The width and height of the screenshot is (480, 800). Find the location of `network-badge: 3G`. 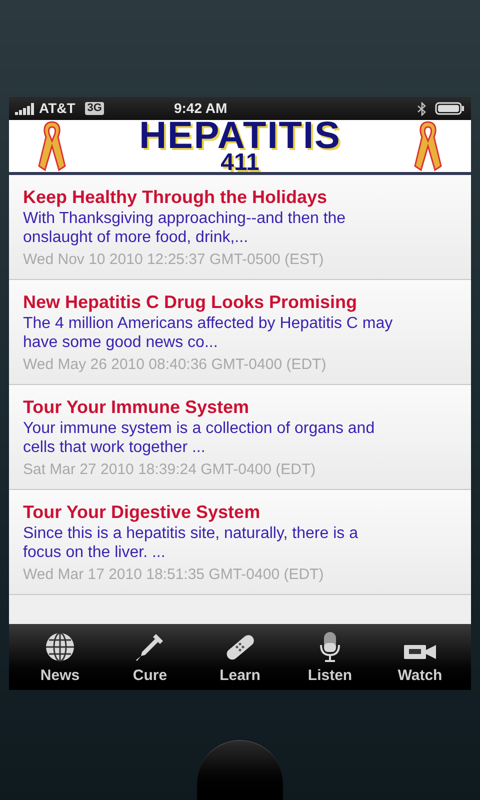

network-badge: 3G is located at coordinates (94, 108).